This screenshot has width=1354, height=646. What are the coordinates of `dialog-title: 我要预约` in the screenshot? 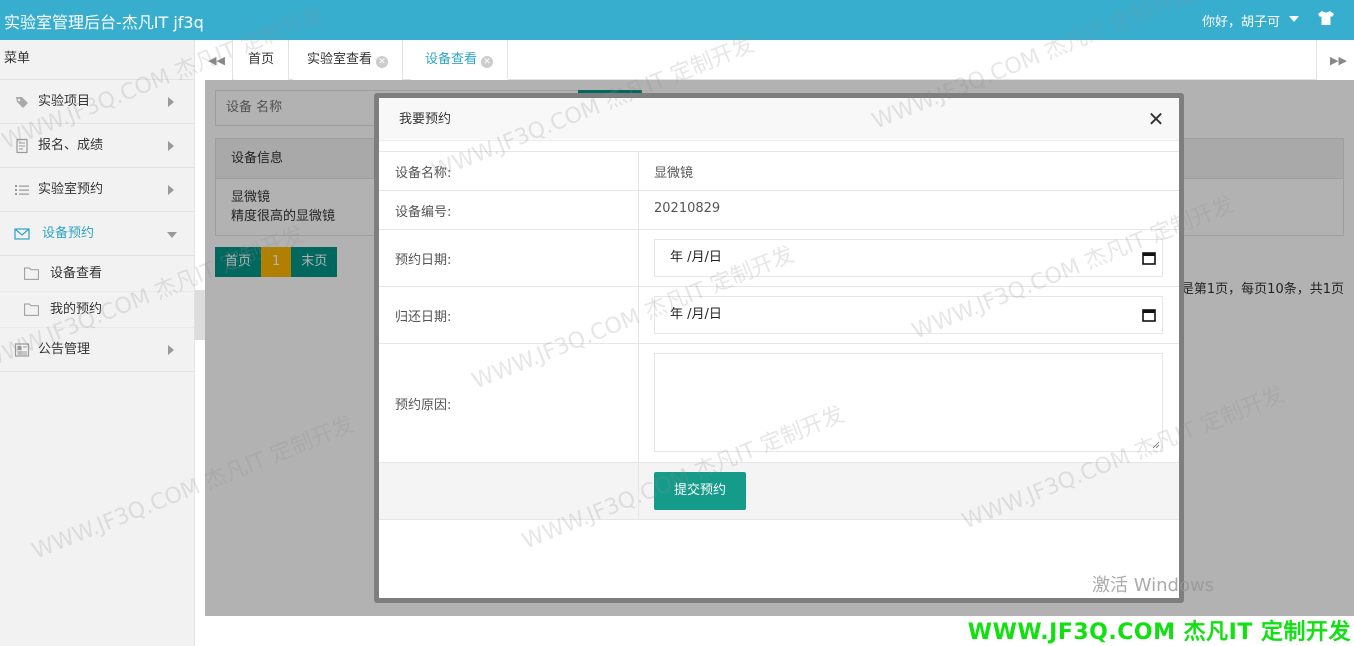 It's located at (779, 119).